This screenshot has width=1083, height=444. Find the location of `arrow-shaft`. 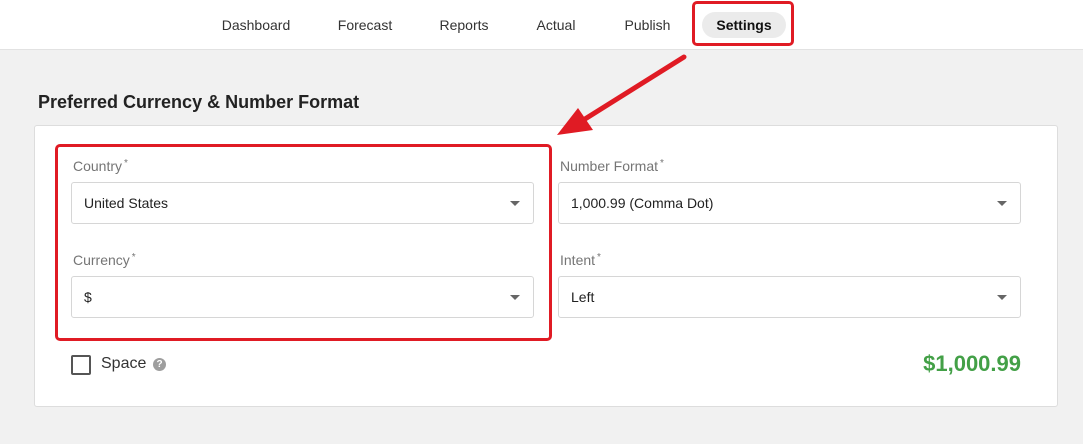

arrow-shaft is located at coordinates (634, 88).